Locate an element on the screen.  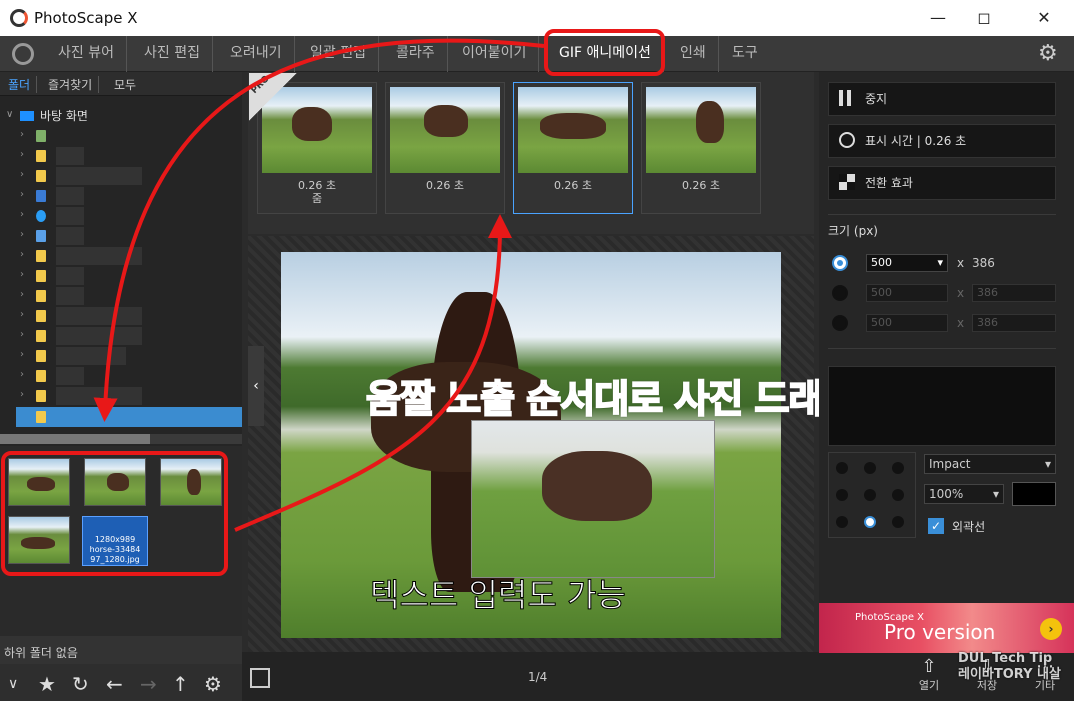
annotation-arrow-thumbs-to-frames is located at coordinates (373, 373).